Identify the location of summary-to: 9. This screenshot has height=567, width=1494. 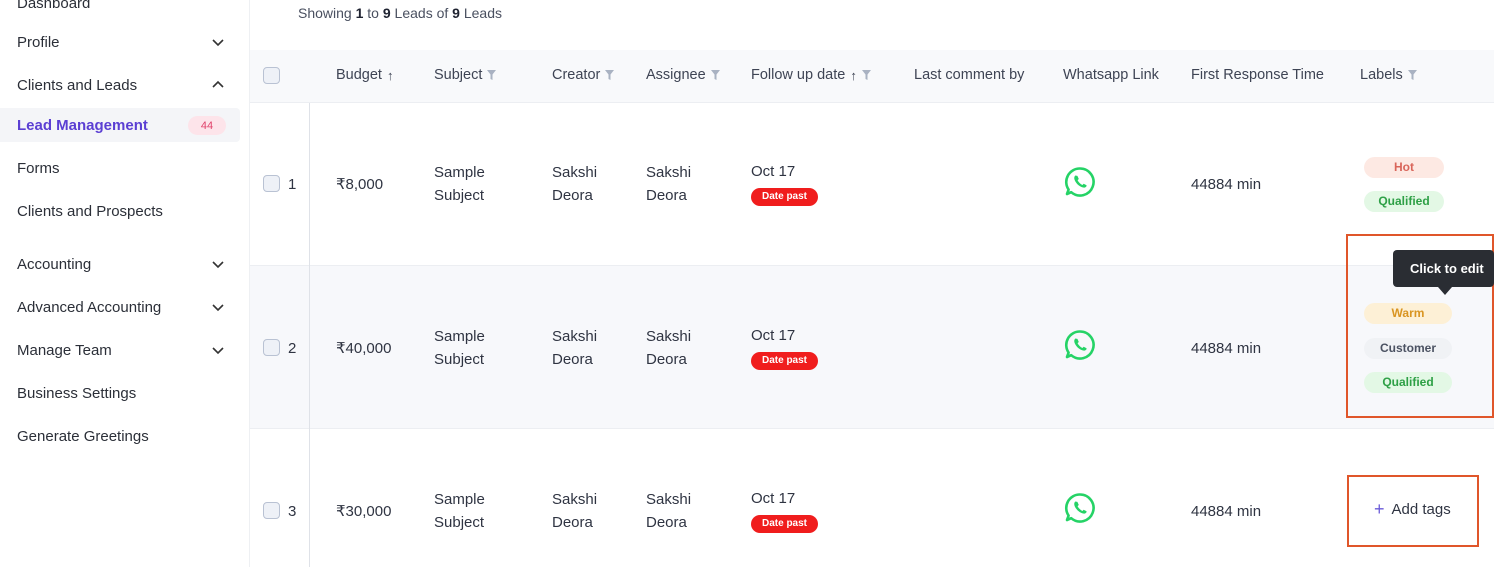
(386, 13).